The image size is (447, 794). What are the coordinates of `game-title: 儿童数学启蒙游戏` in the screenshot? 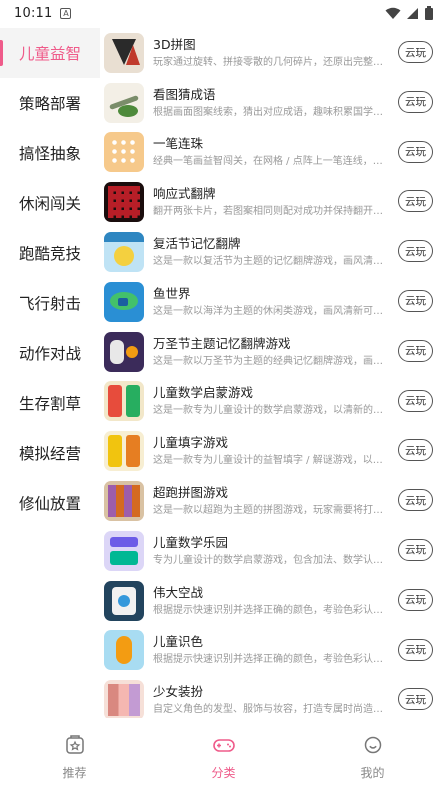 It's located at (203, 393).